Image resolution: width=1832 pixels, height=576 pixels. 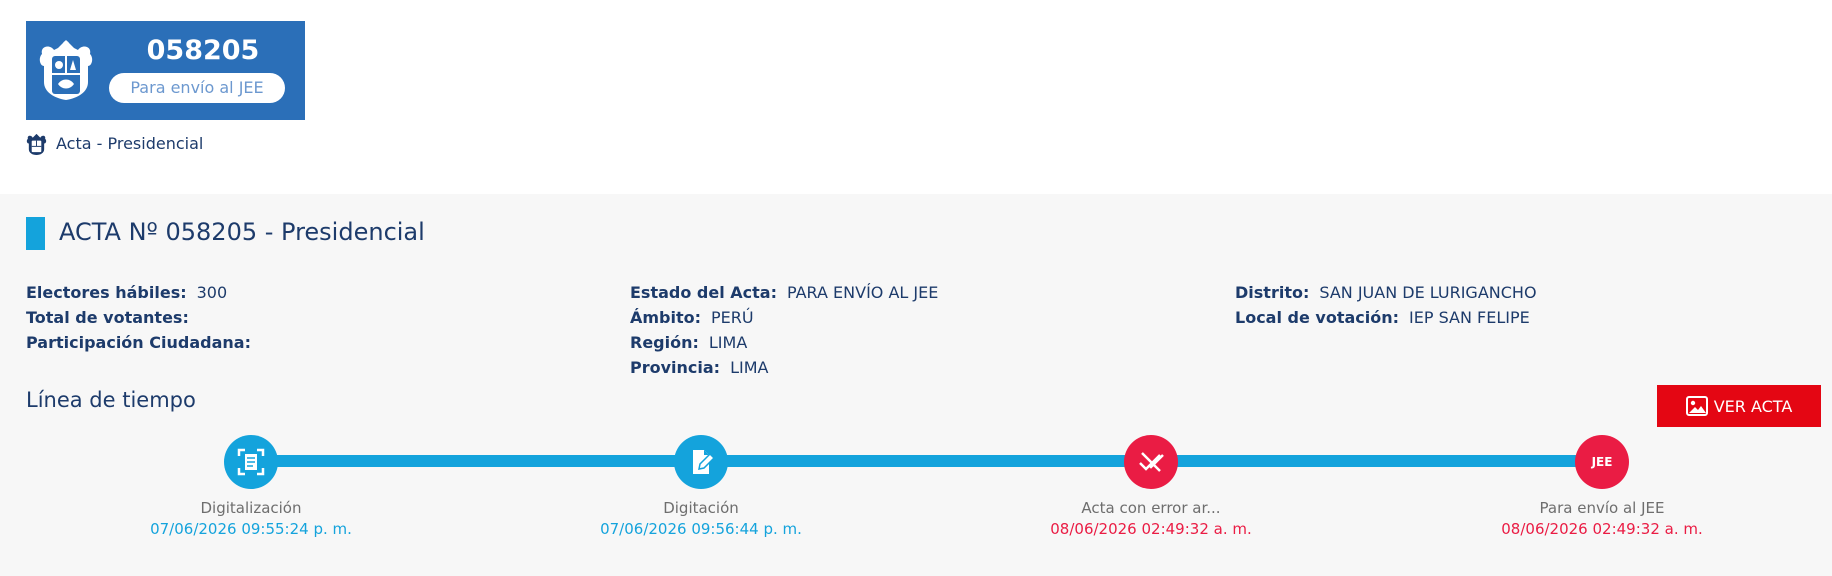 I want to click on acta-type-label: Acta - Presidencial, so click(x=130, y=143).